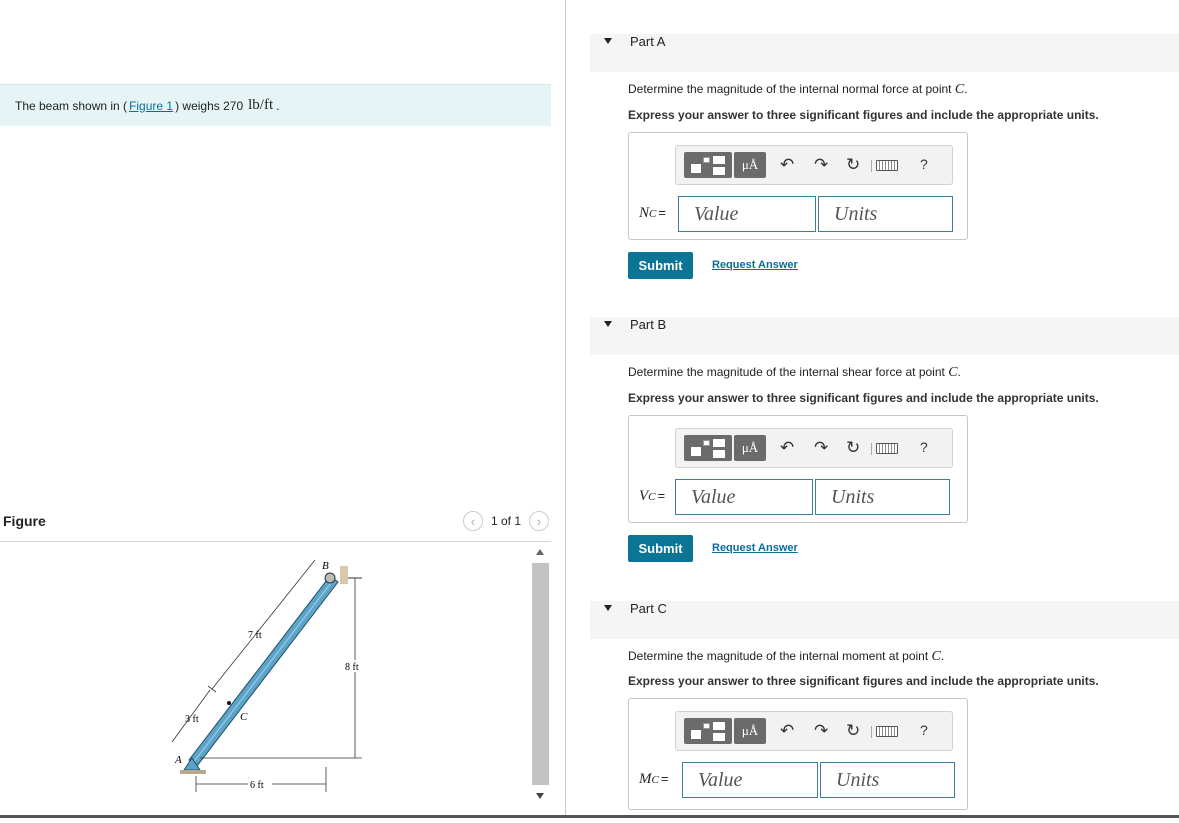  I want to click on problem-suffix: ., so click(278, 105).